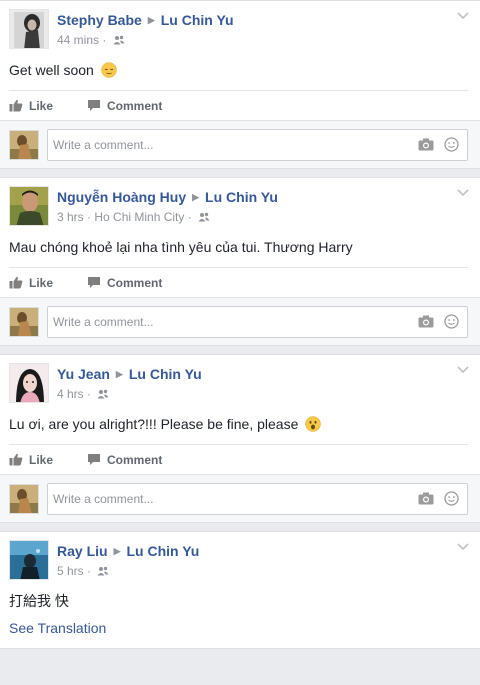 The image size is (480, 685). What do you see at coordinates (108, 70) in the screenshot?
I see `relieved-face-icon` at bounding box center [108, 70].